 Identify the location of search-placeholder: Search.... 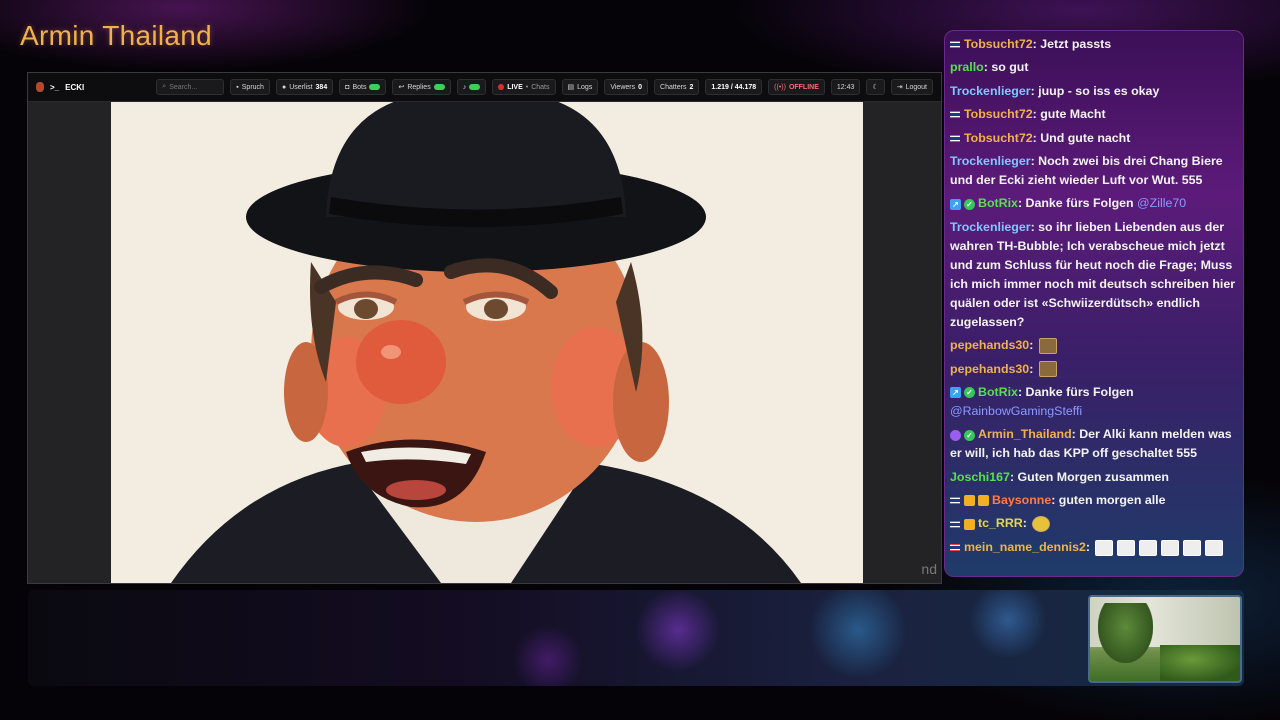
(183, 87).